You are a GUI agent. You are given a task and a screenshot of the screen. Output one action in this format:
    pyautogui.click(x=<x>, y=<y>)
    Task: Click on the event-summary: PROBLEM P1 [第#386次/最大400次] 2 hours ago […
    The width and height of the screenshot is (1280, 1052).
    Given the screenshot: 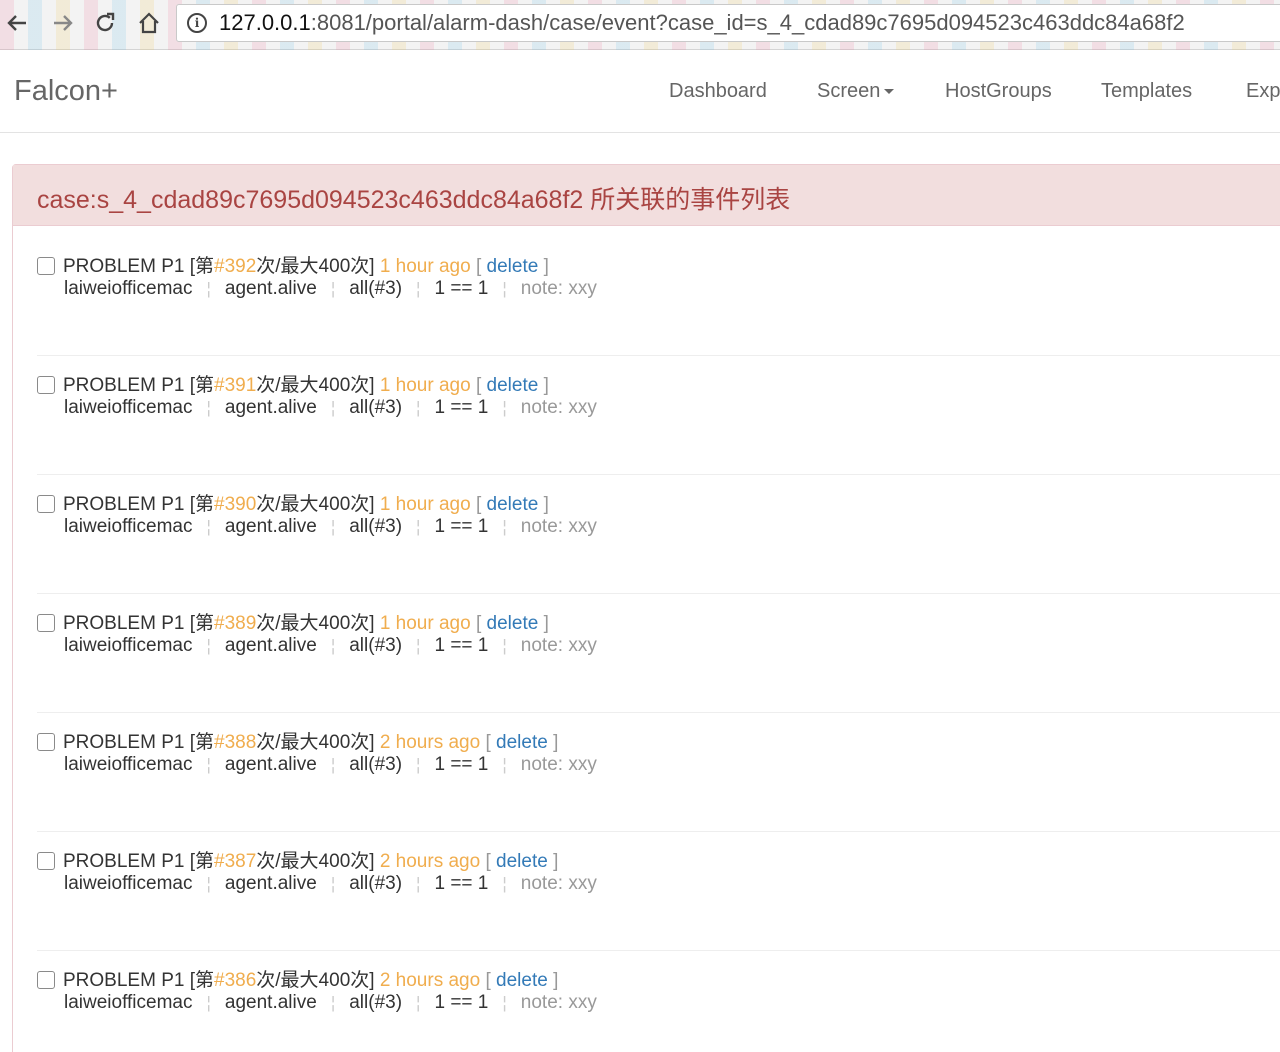 What is the action you would take?
    pyautogui.click(x=297, y=978)
    